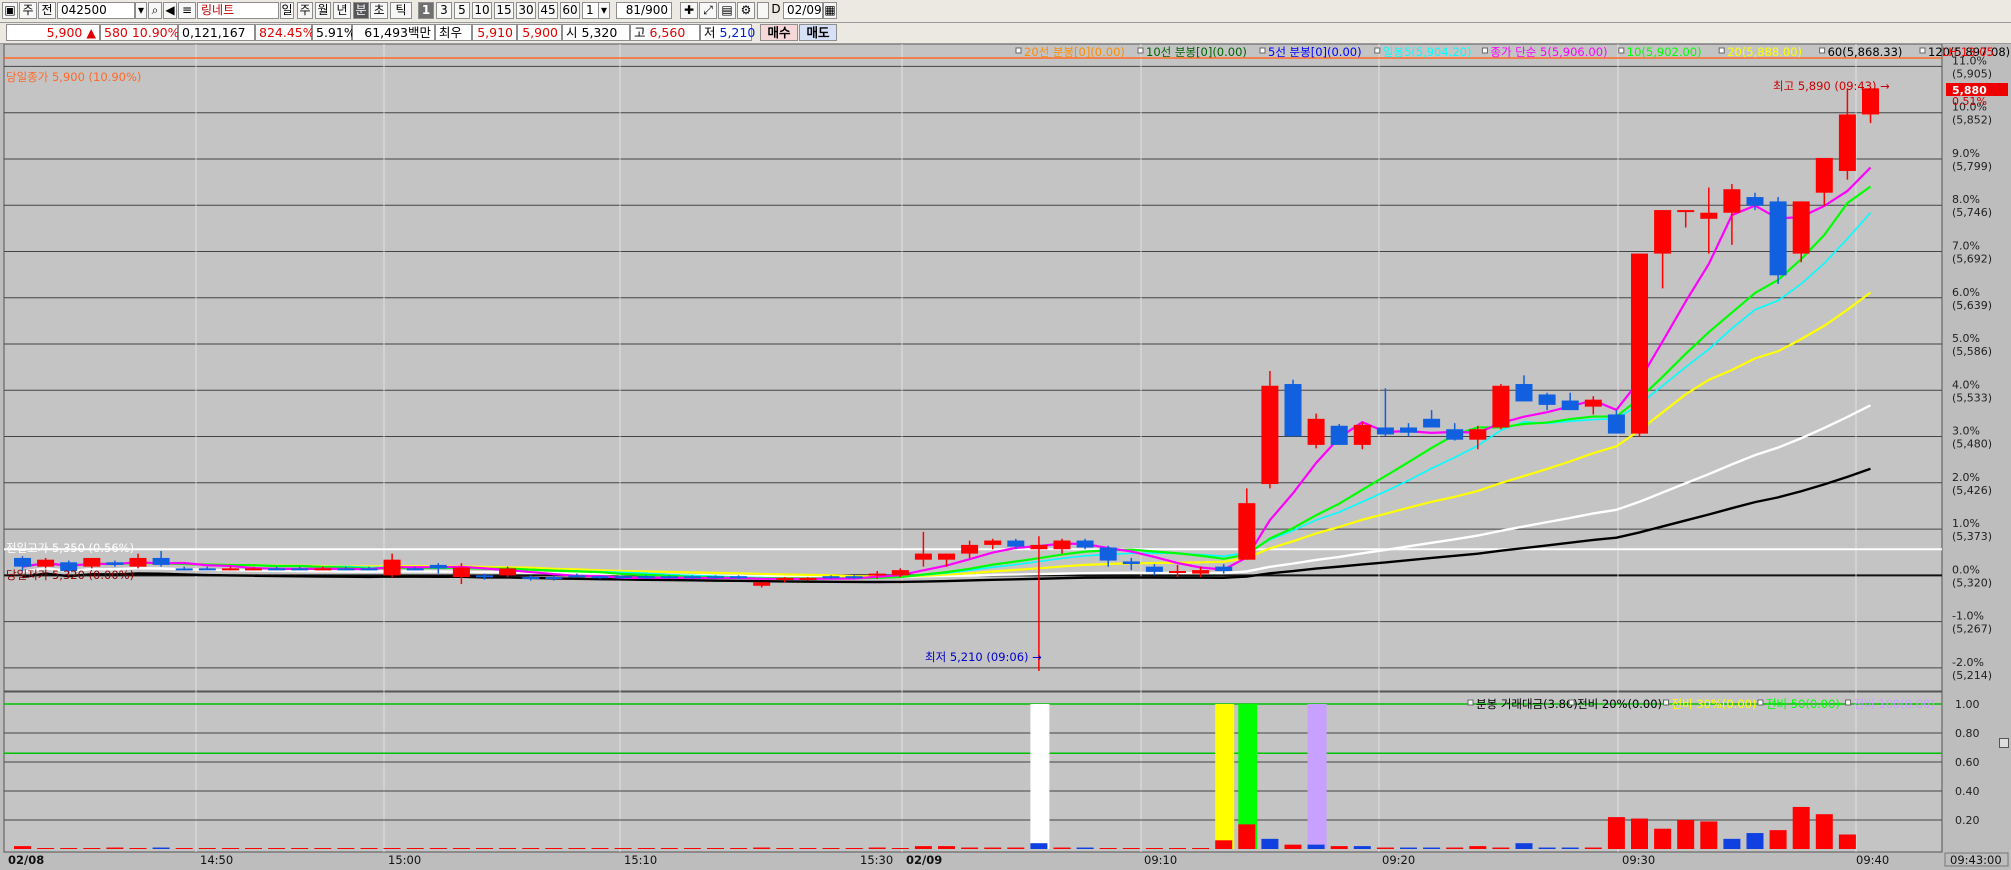  I want to click on period-second-tab: 초, so click(379, 10).